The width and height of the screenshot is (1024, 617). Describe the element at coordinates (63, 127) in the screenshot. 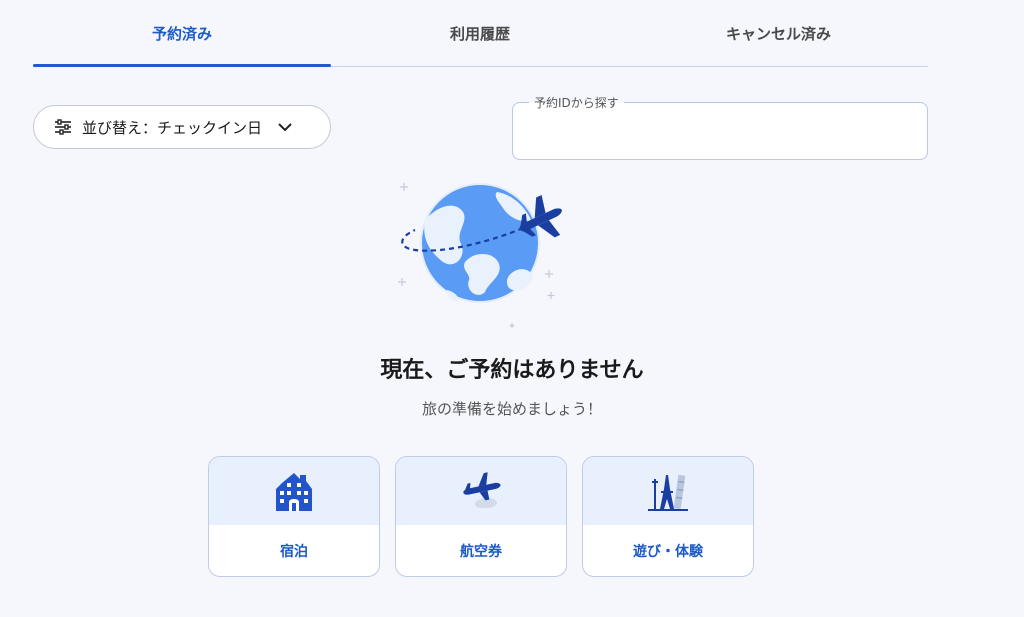

I see `sliders-icon` at that location.